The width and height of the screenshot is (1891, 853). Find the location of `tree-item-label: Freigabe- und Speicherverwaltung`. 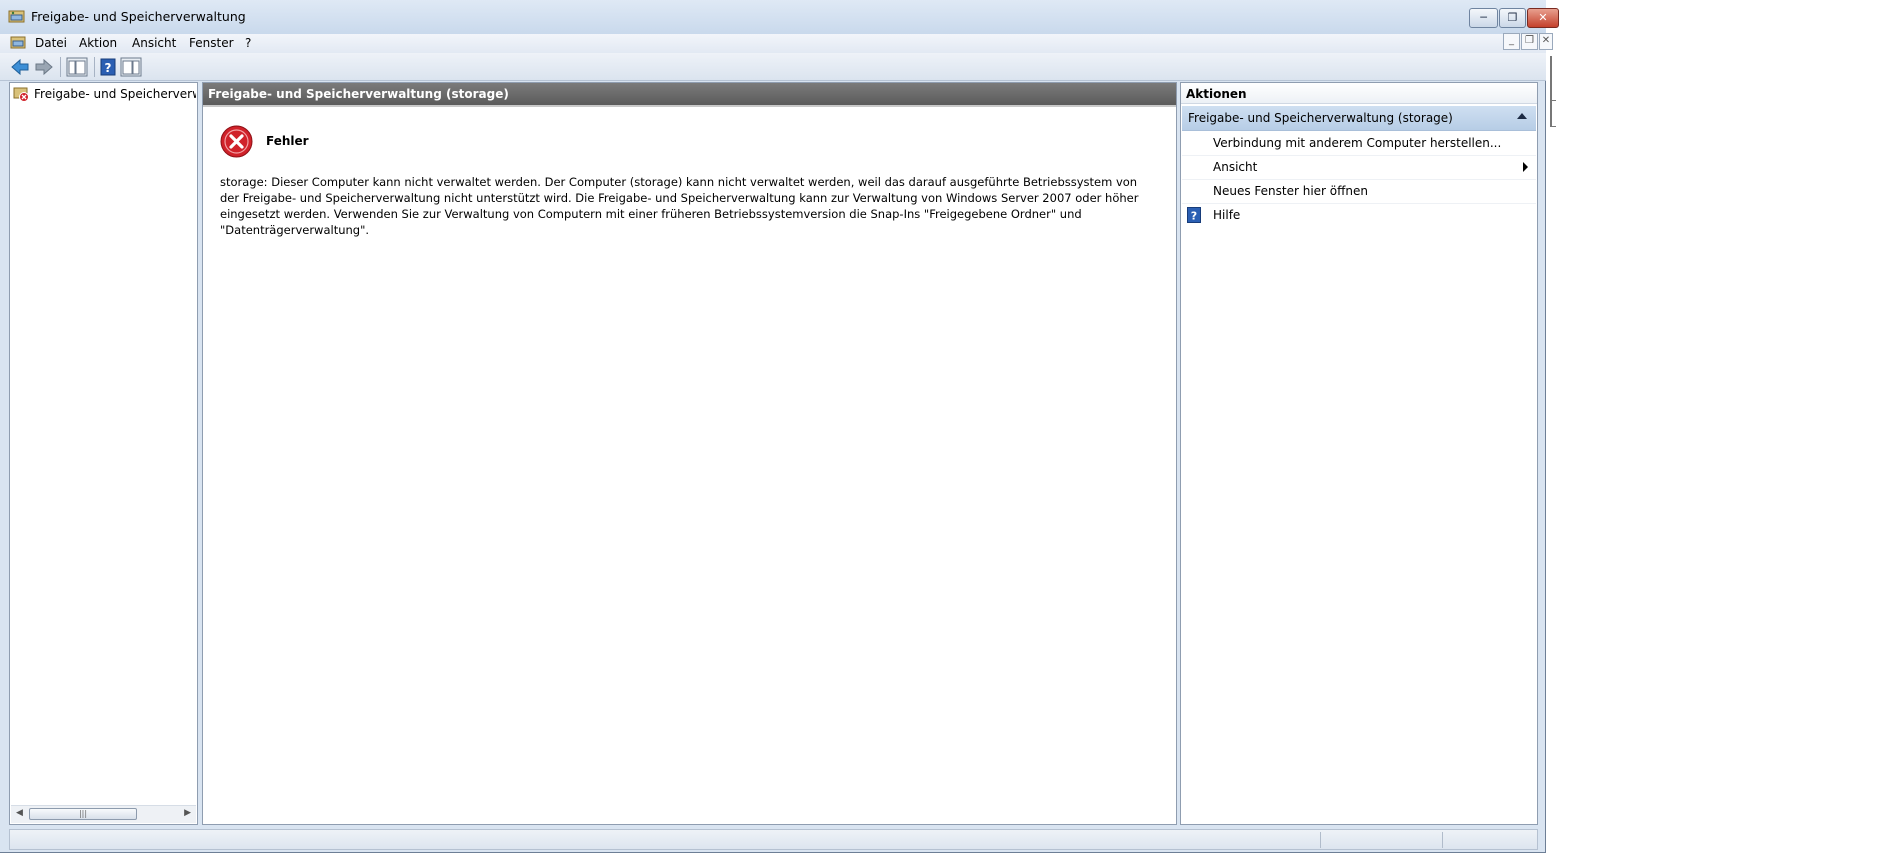

tree-item-label: Freigabe- und Speicherverwaltung is located at coordinates (115, 94).